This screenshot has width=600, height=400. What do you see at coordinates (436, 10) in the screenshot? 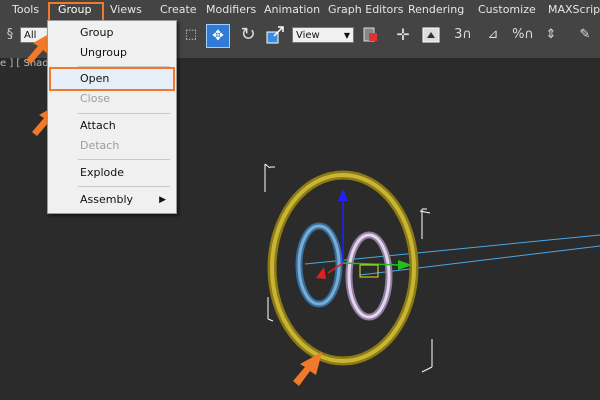
I see `menu-rendering: Rendering` at bounding box center [436, 10].